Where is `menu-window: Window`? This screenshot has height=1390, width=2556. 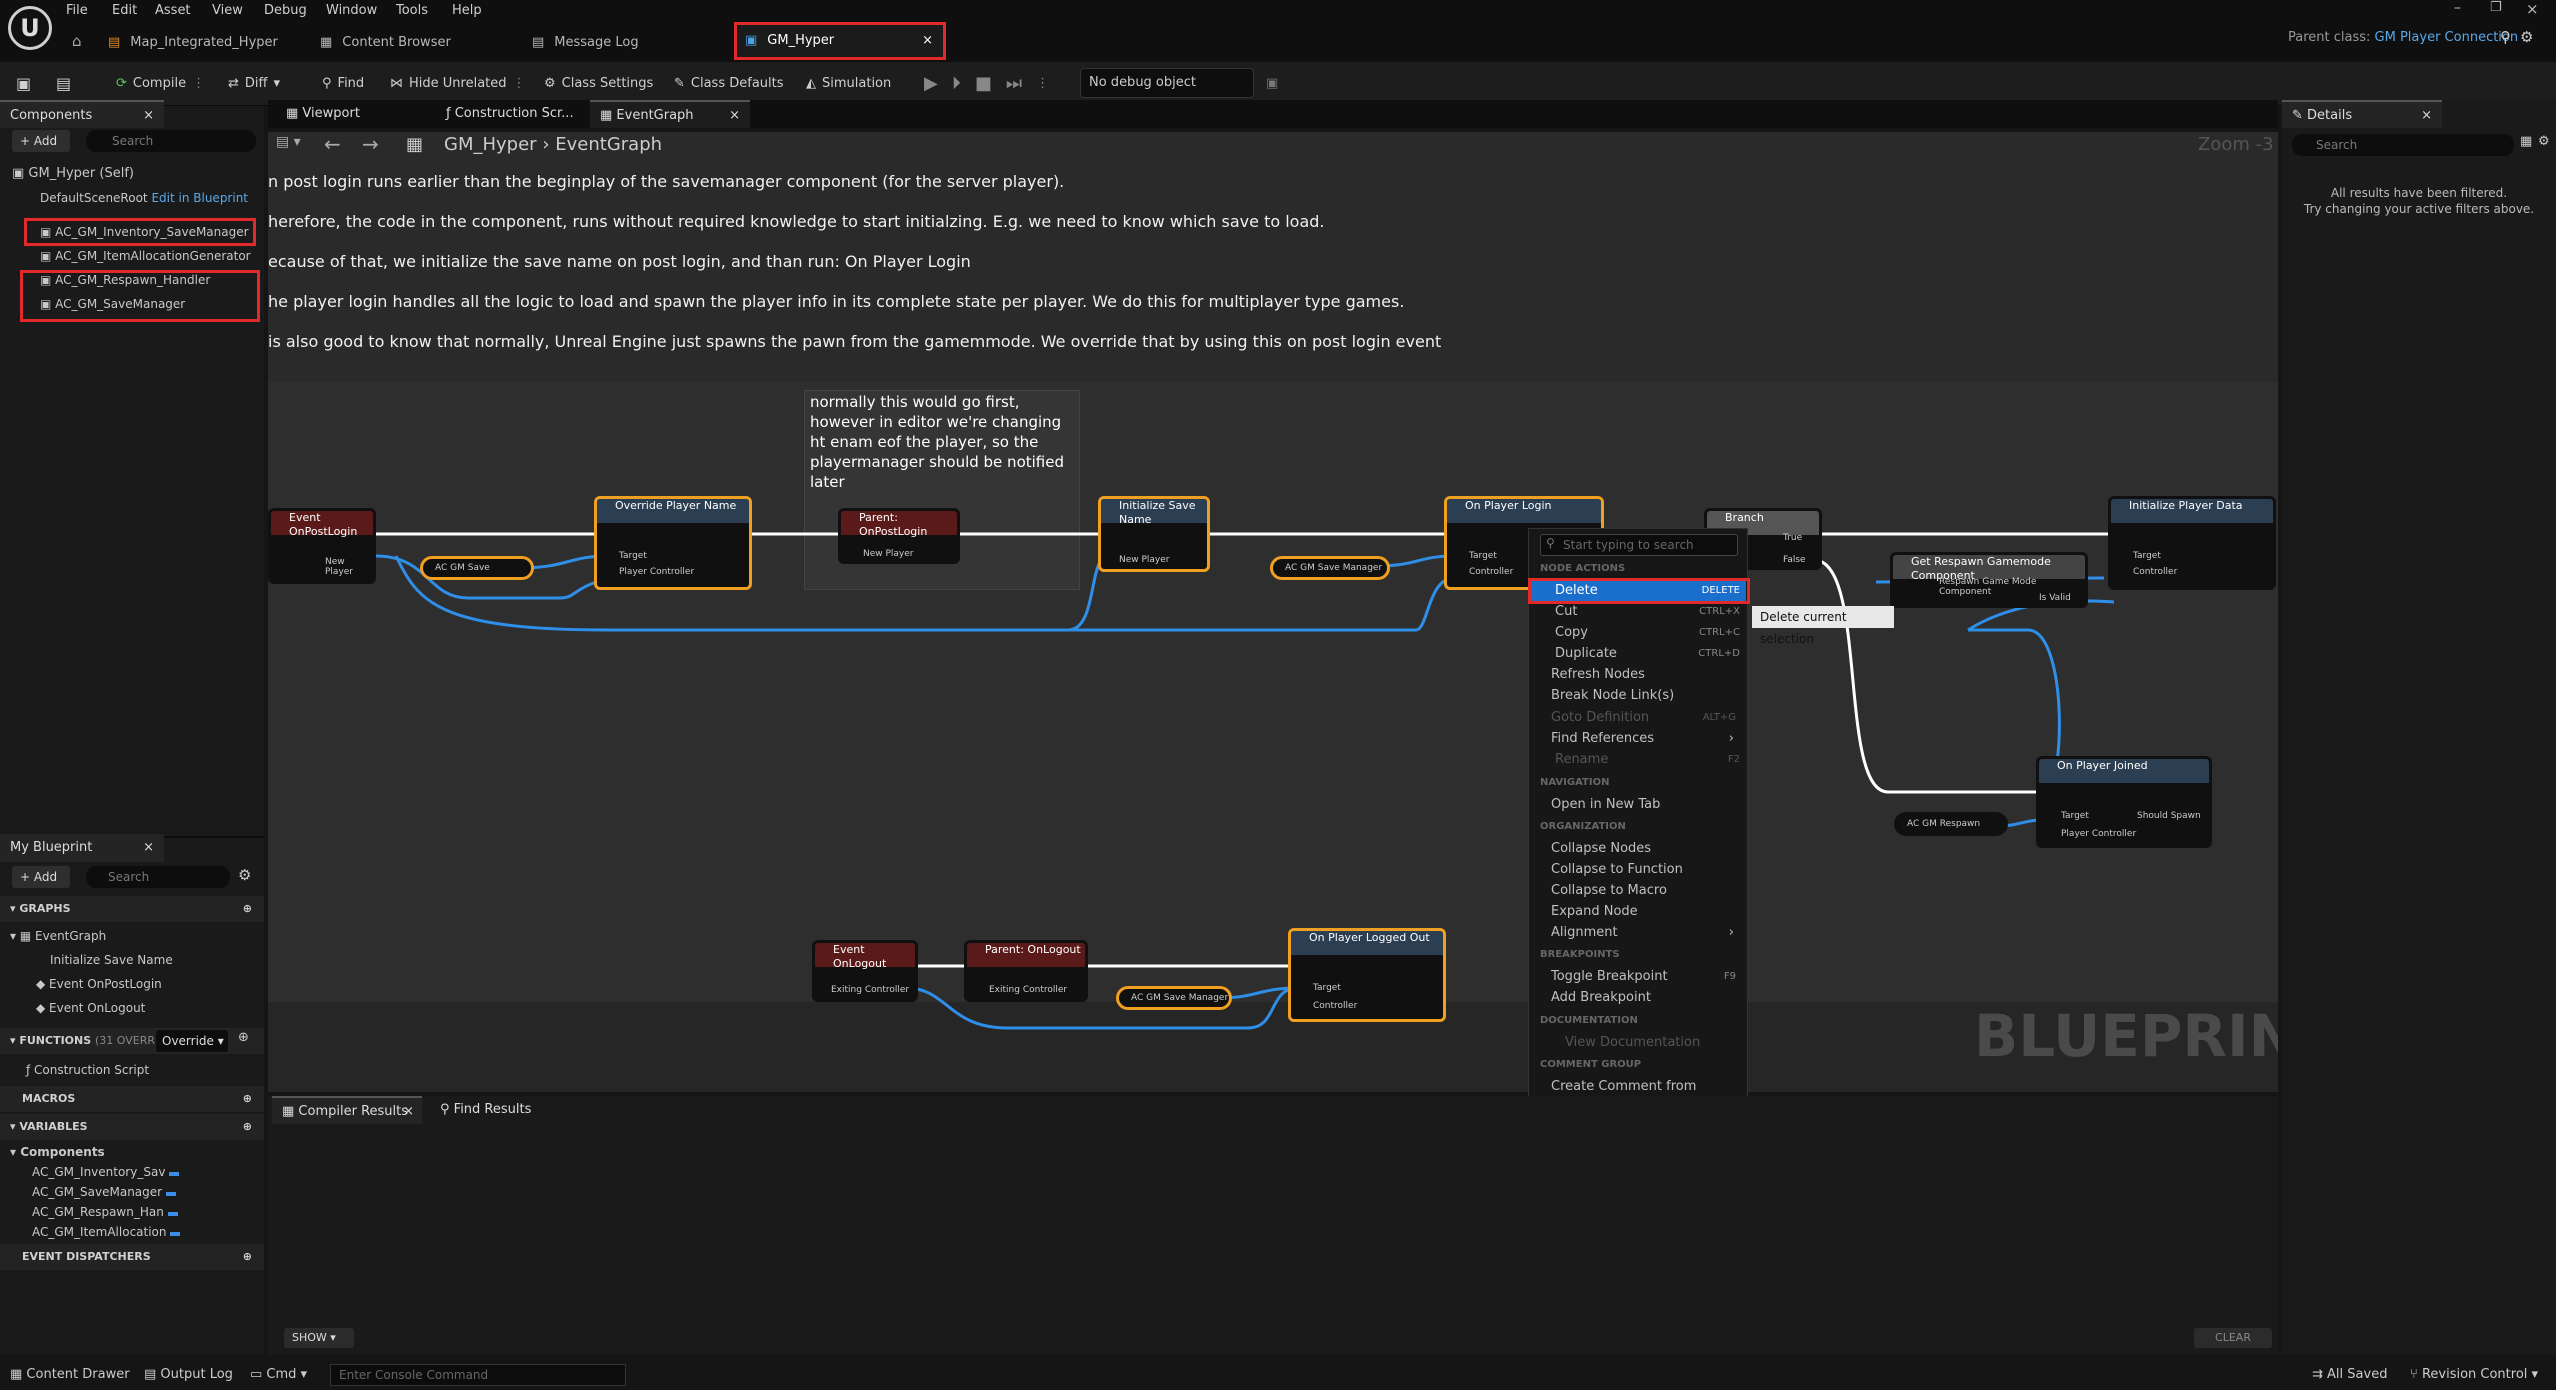 menu-window: Window is located at coordinates (351, 11).